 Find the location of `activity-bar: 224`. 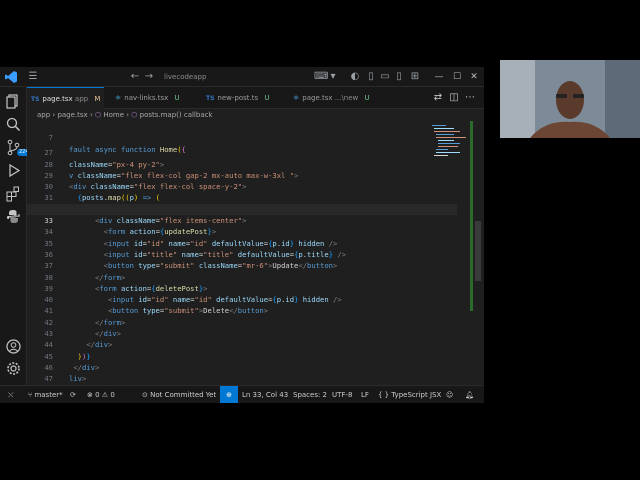

activity-bar: 224 is located at coordinates (15, 236).